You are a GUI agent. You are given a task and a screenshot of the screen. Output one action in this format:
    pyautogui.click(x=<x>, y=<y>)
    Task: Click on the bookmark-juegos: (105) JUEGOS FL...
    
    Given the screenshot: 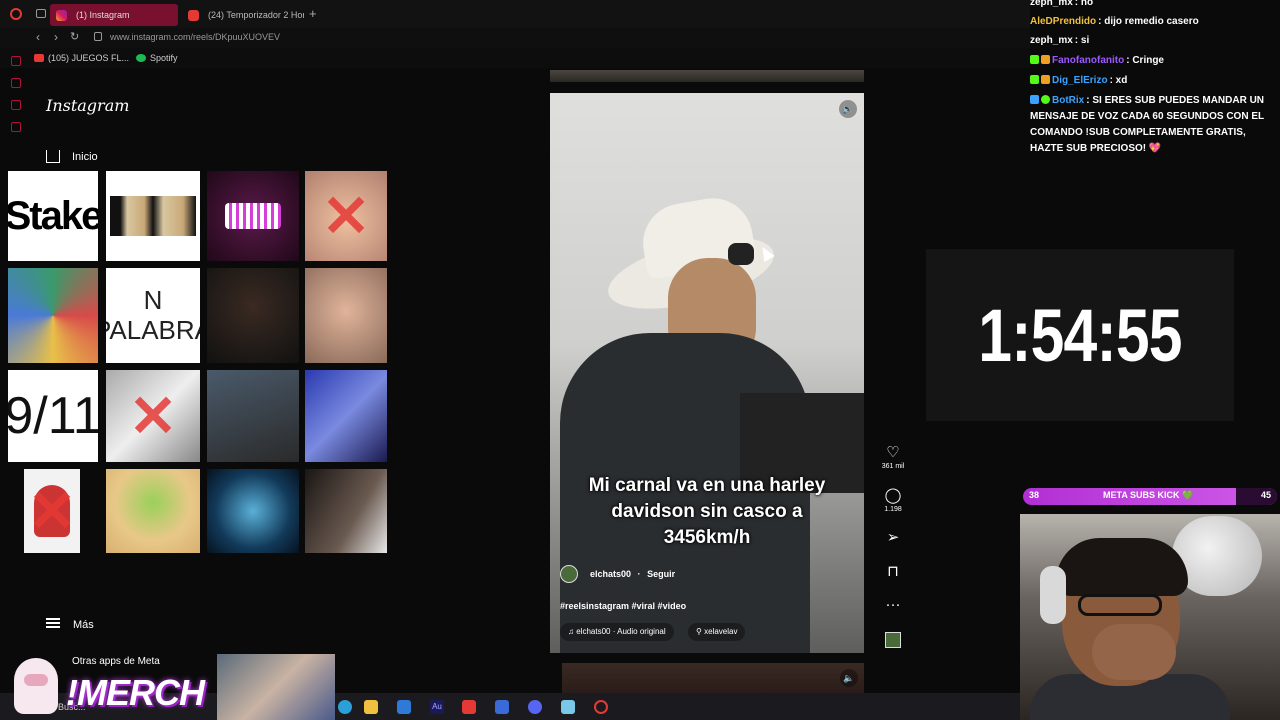 What is the action you would take?
    pyautogui.click(x=81, y=58)
    